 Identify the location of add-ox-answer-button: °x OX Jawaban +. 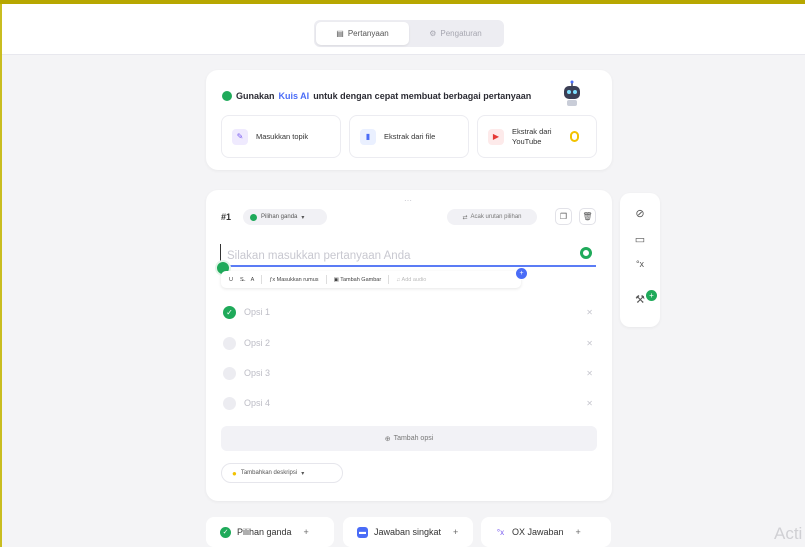
(546, 532).